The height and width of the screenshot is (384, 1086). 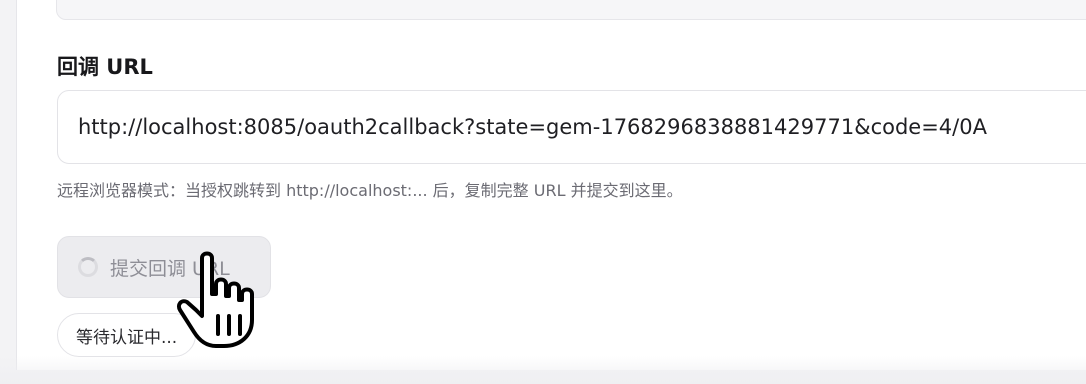 What do you see at coordinates (215, 299) in the screenshot?
I see `hand-pointer-cursor-icon` at bounding box center [215, 299].